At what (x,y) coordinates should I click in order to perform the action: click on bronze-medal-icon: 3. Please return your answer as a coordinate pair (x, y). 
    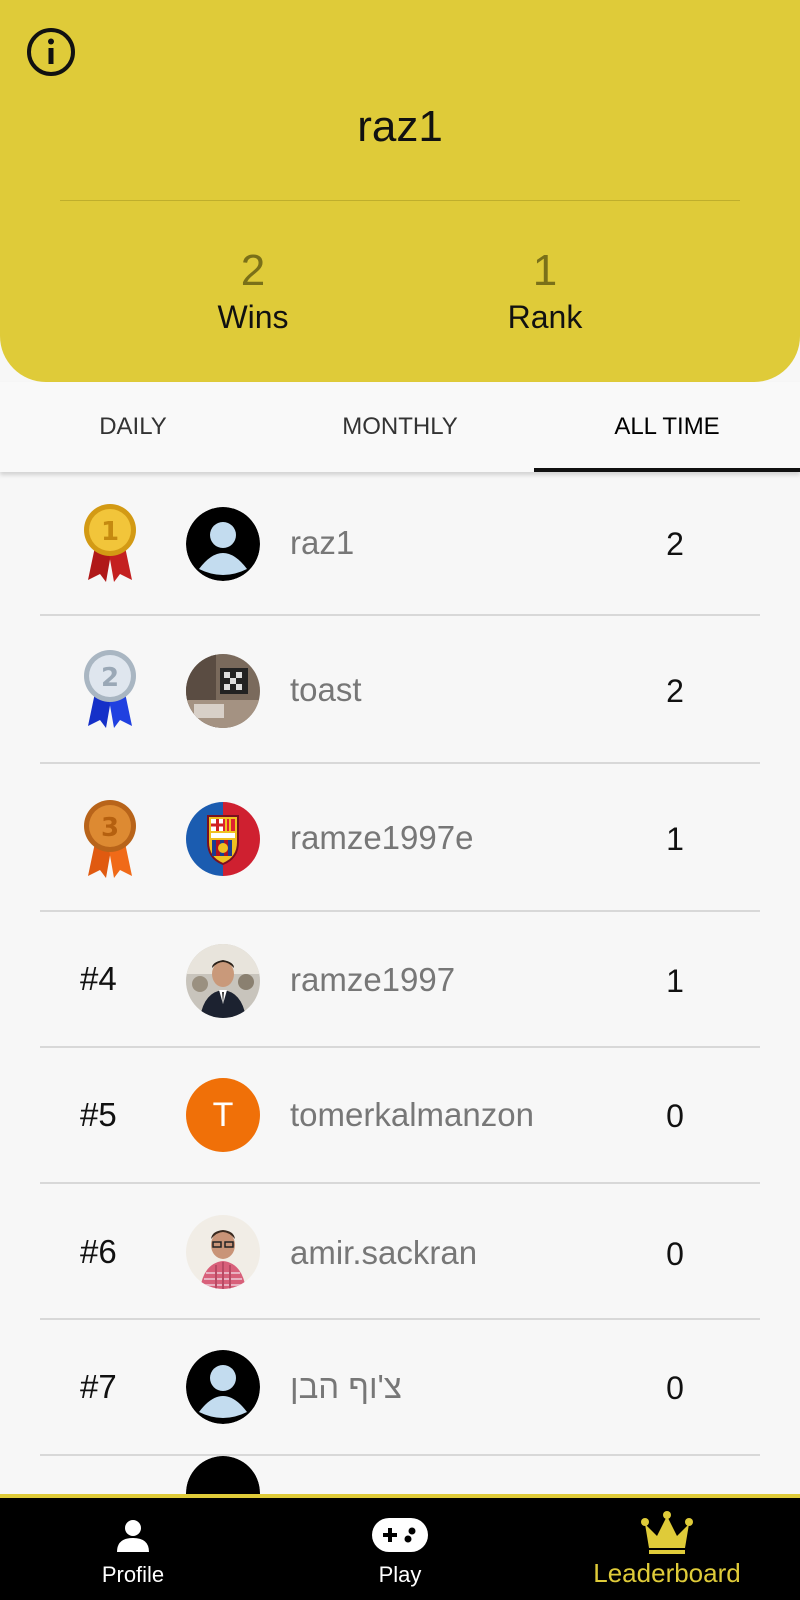
    Looking at the image, I should click on (110, 840).